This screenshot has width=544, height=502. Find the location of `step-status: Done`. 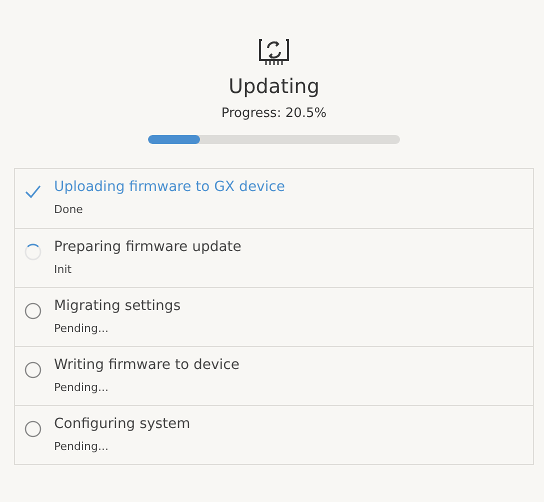

step-status: Done is located at coordinates (69, 209).